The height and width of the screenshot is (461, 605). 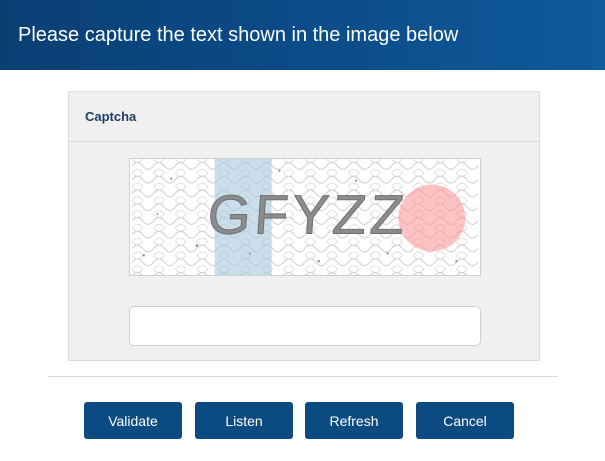 What do you see at coordinates (308, 215) in the screenshot?
I see `captcha-text: GFYZZ` at bounding box center [308, 215].